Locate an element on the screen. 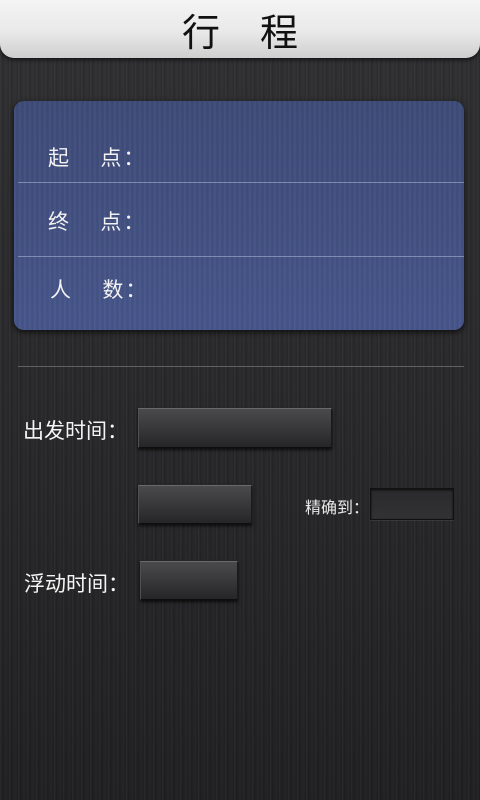 This screenshot has width=480, height=800. start-point-label: 起 点： is located at coordinates (97, 158).